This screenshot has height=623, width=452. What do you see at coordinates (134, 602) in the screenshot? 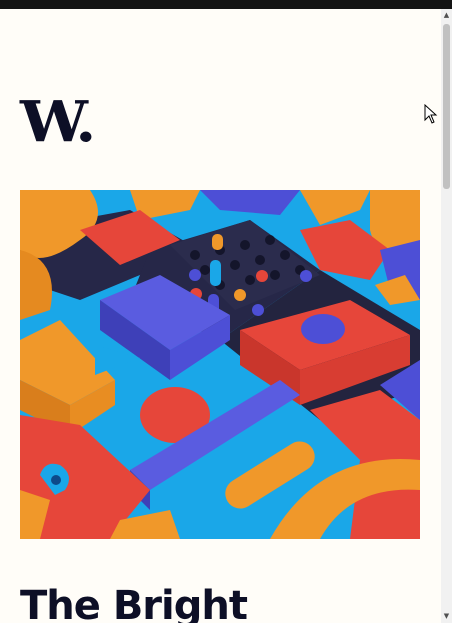
I see `article-title: The Bright` at bounding box center [134, 602].